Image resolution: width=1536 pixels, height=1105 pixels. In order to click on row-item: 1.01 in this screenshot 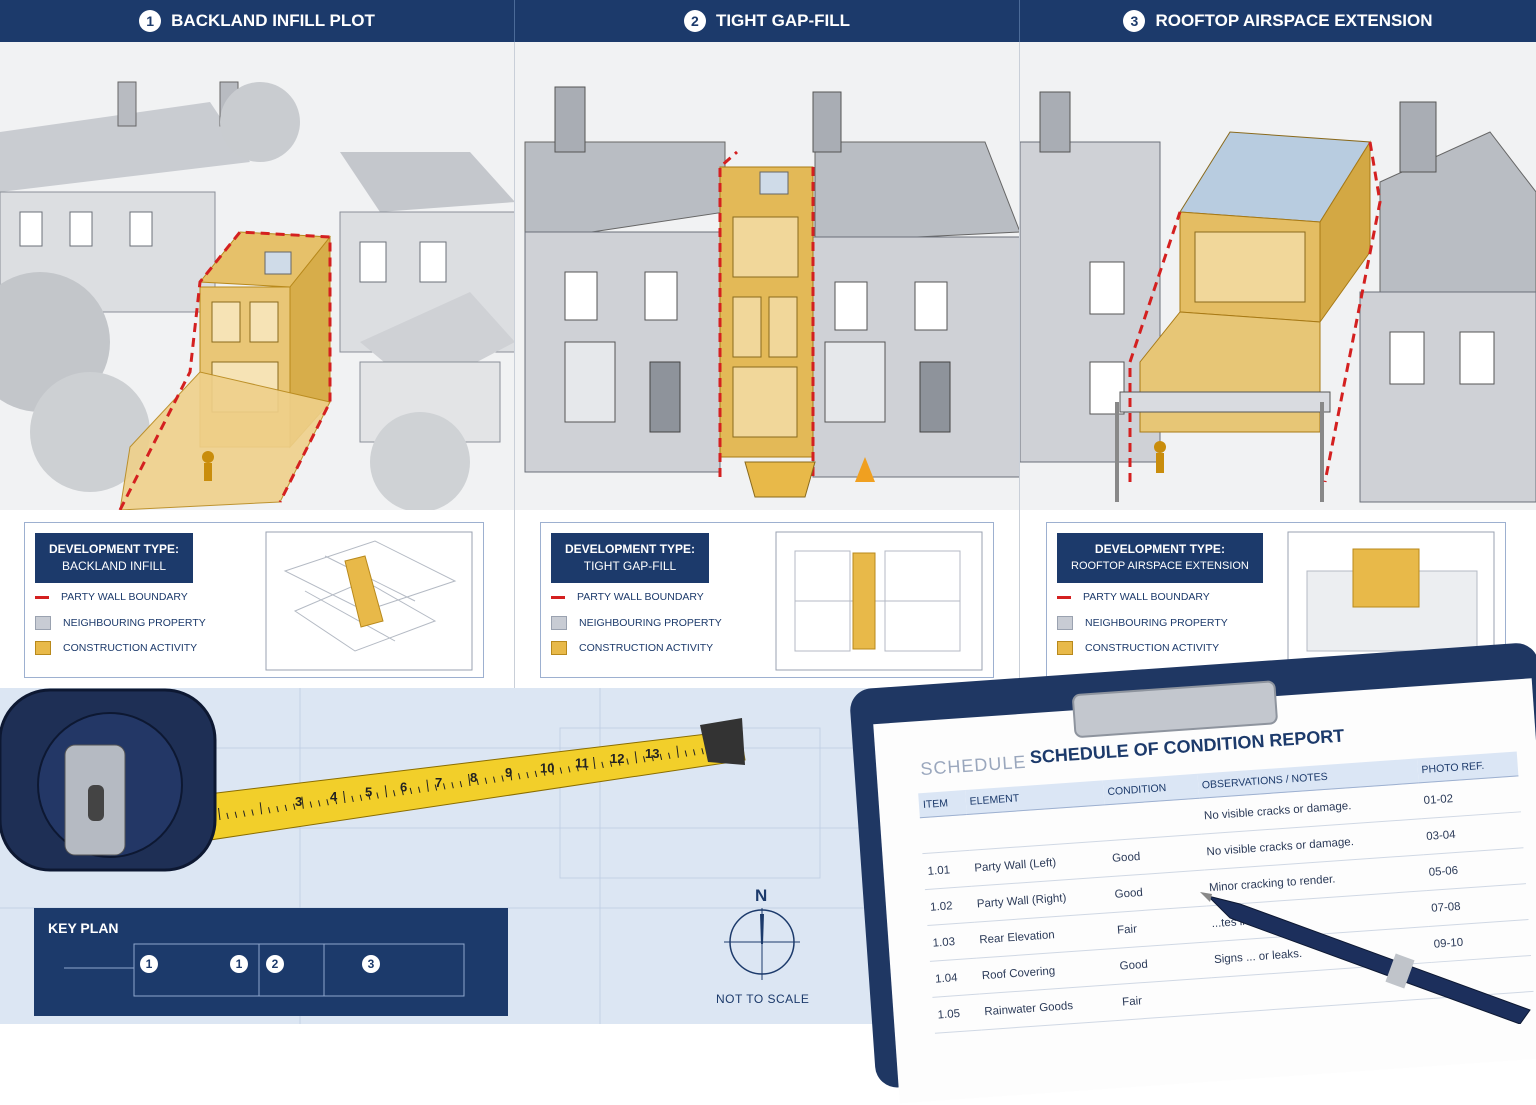, I will do `click(947, 870)`.